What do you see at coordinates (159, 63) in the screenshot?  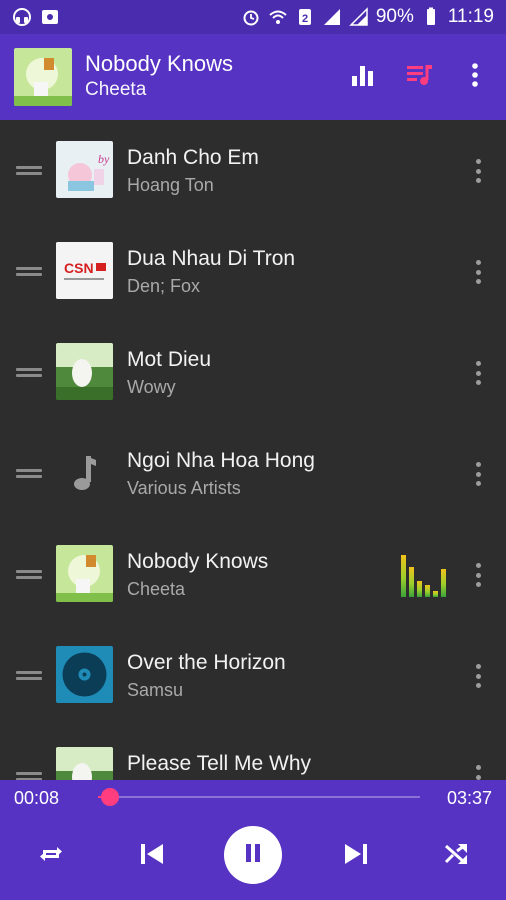 I see `now-playing-title: Nobody Knows` at bounding box center [159, 63].